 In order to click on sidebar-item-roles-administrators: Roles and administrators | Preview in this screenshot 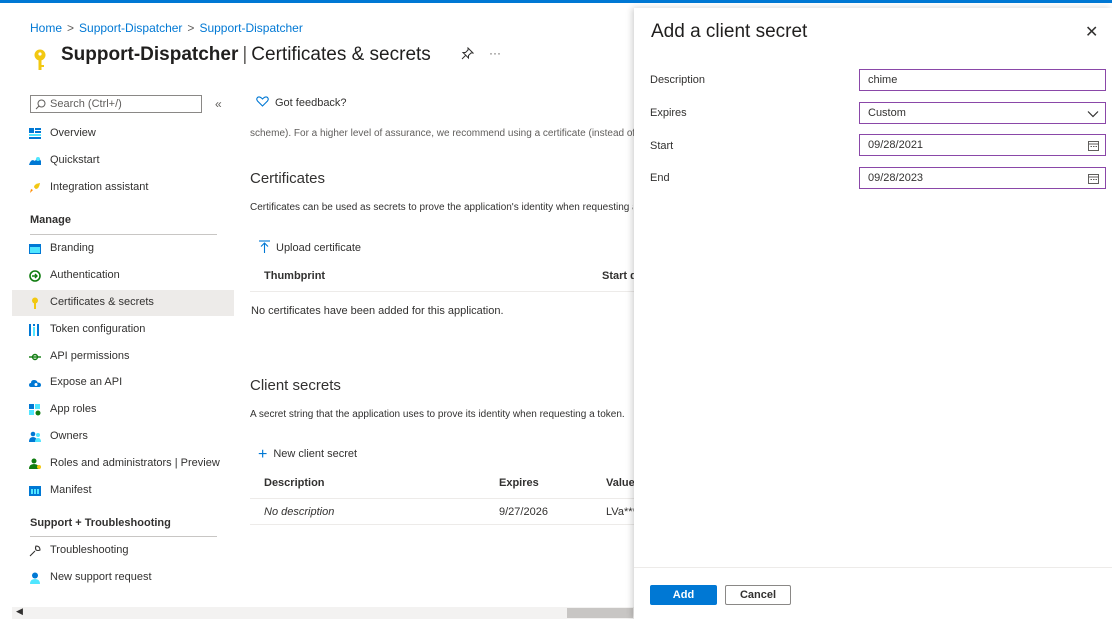, I will do `click(123, 464)`.